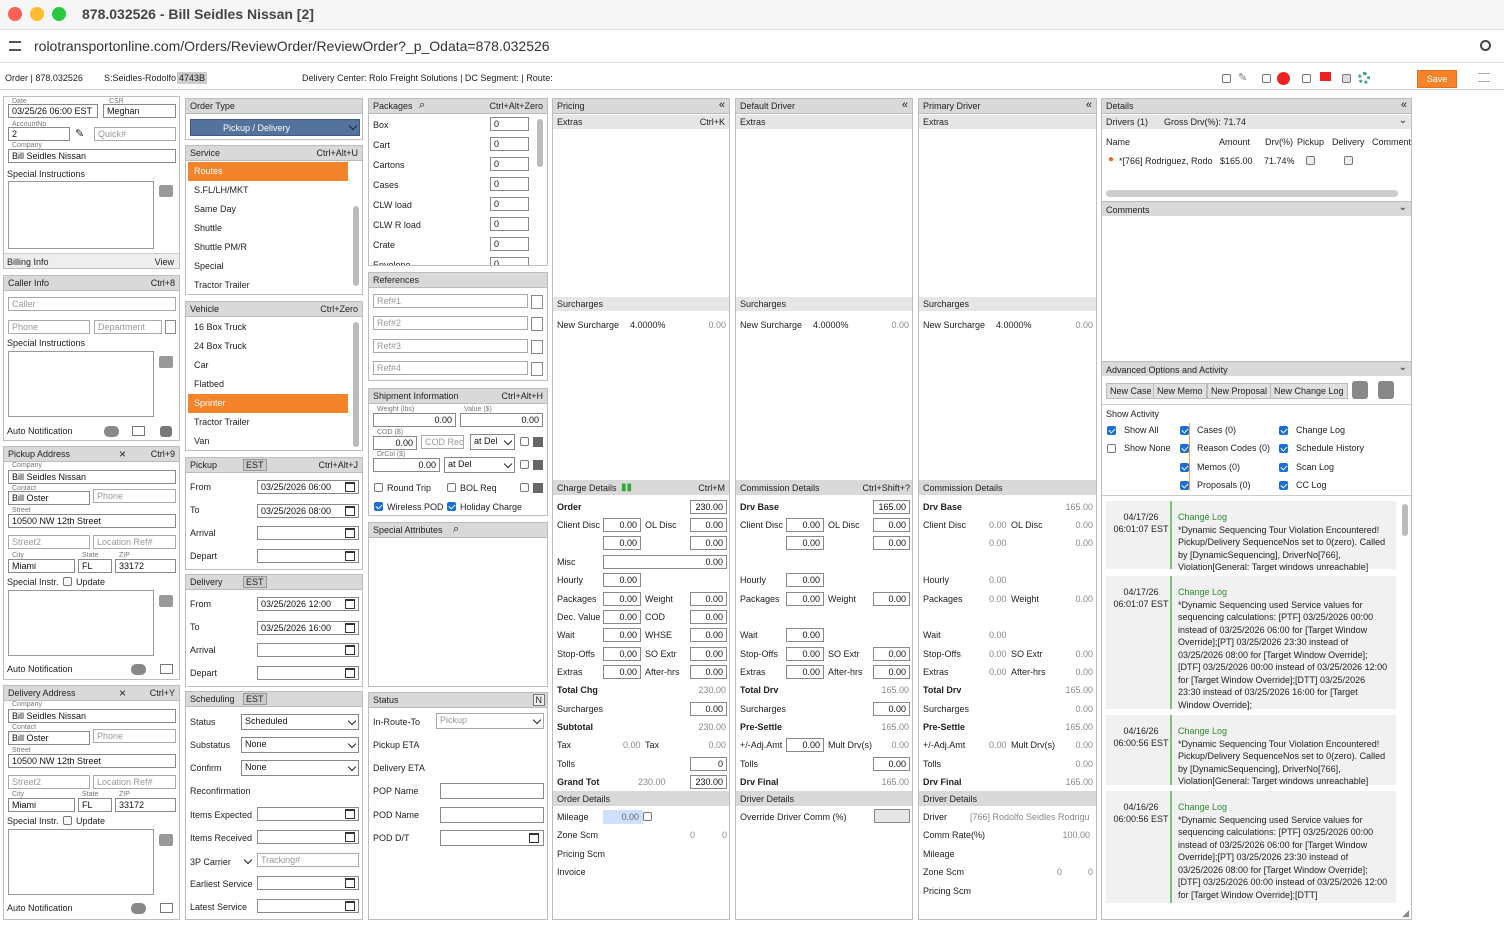 Image resolution: width=1504 pixels, height=945 pixels. What do you see at coordinates (1226, 78) in the screenshot?
I see `pin-checkbox` at bounding box center [1226, 78].